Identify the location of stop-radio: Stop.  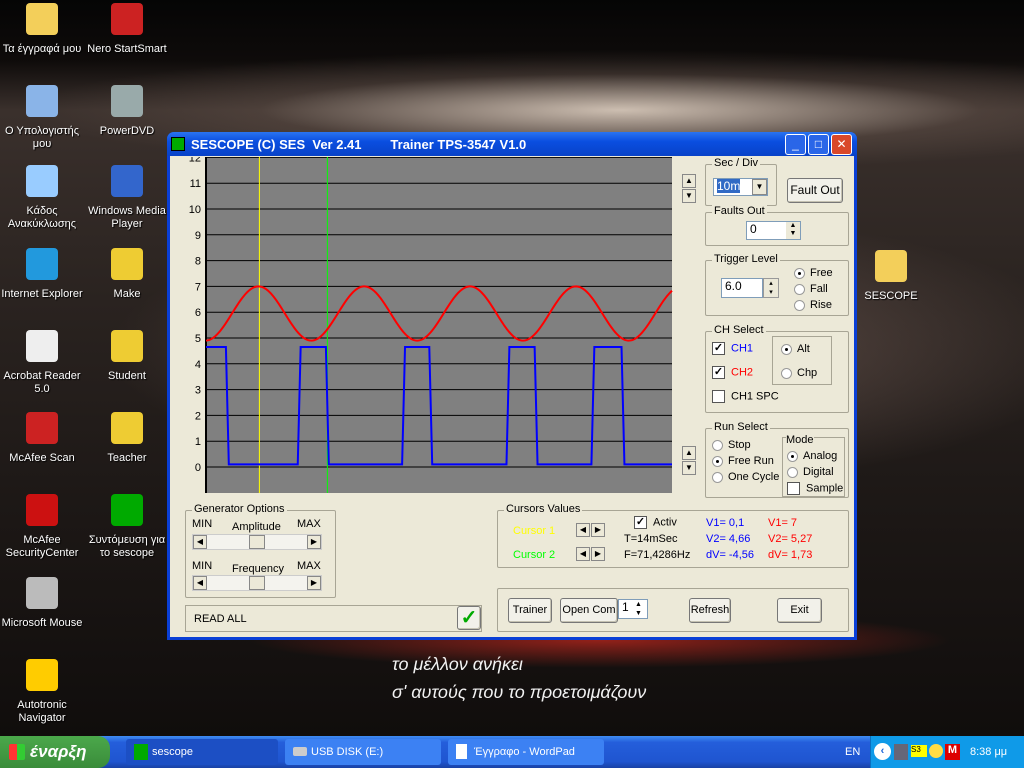
(731, 445).